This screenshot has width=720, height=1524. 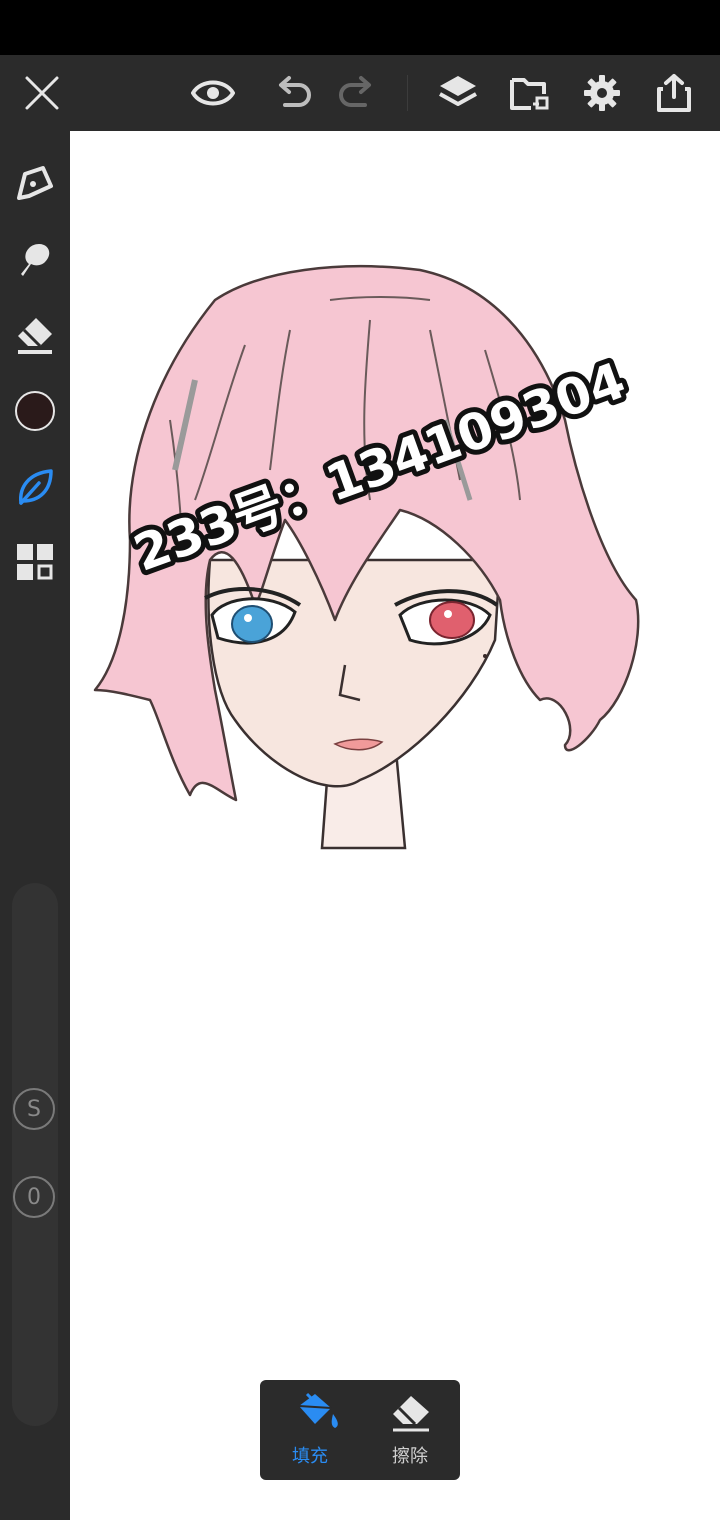 What do you see at coordinates (310, 1456) in the screenshot?
I see `fill-label: 填充` at bounding box center [310, 1456].